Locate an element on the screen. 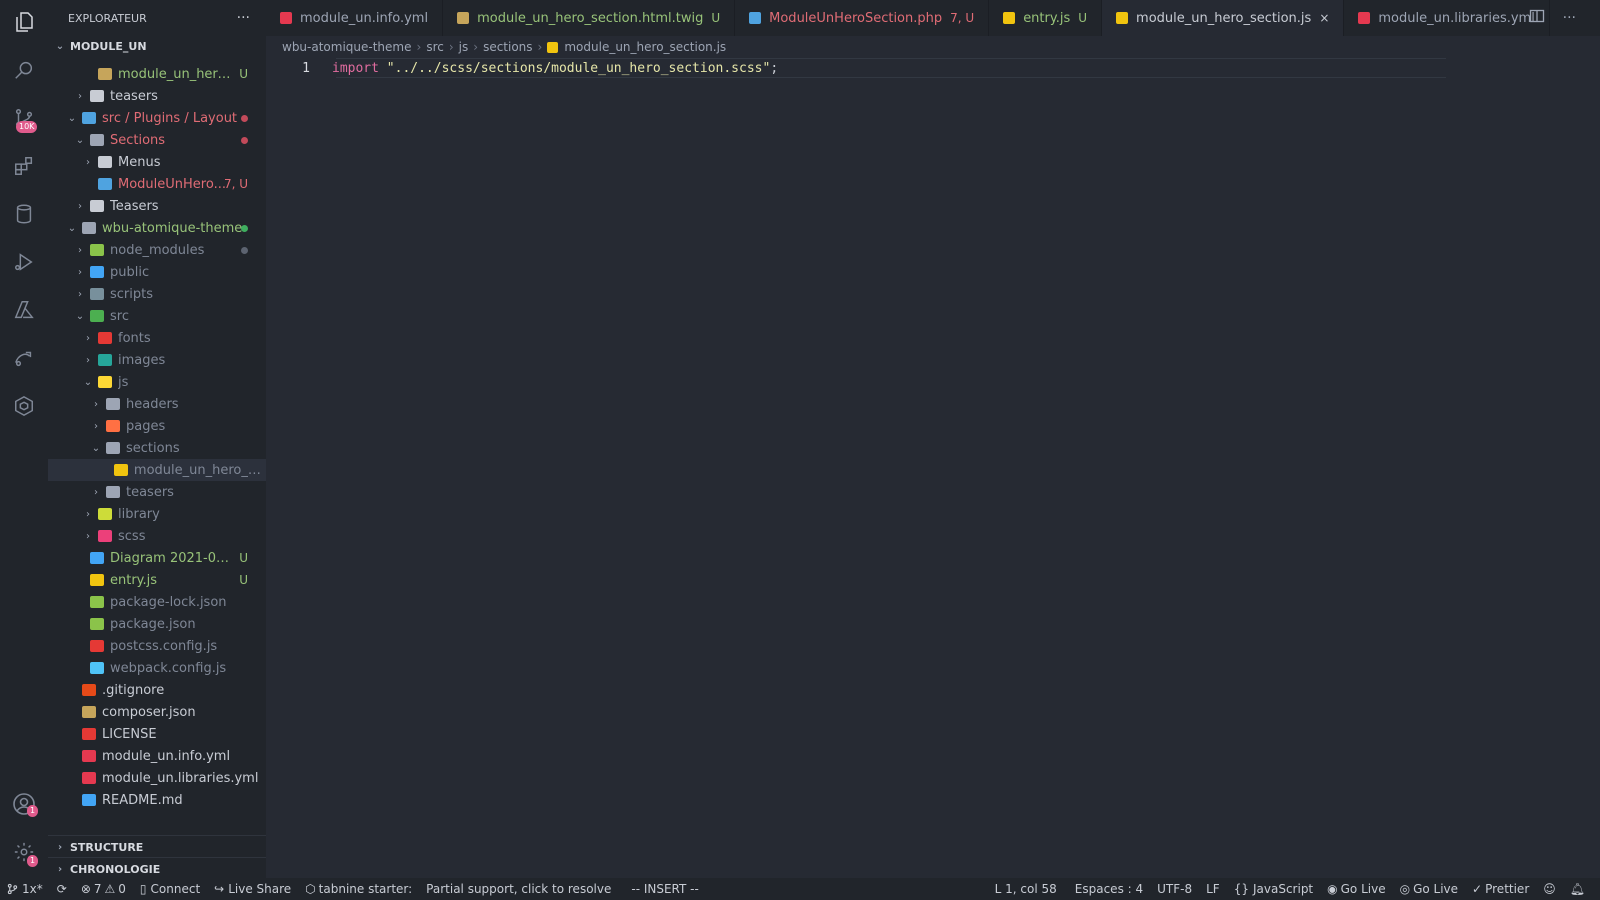 The height and width of the screenshot is (900, 1600). more-actions-button: ··· is located at coordinates (243, 18).